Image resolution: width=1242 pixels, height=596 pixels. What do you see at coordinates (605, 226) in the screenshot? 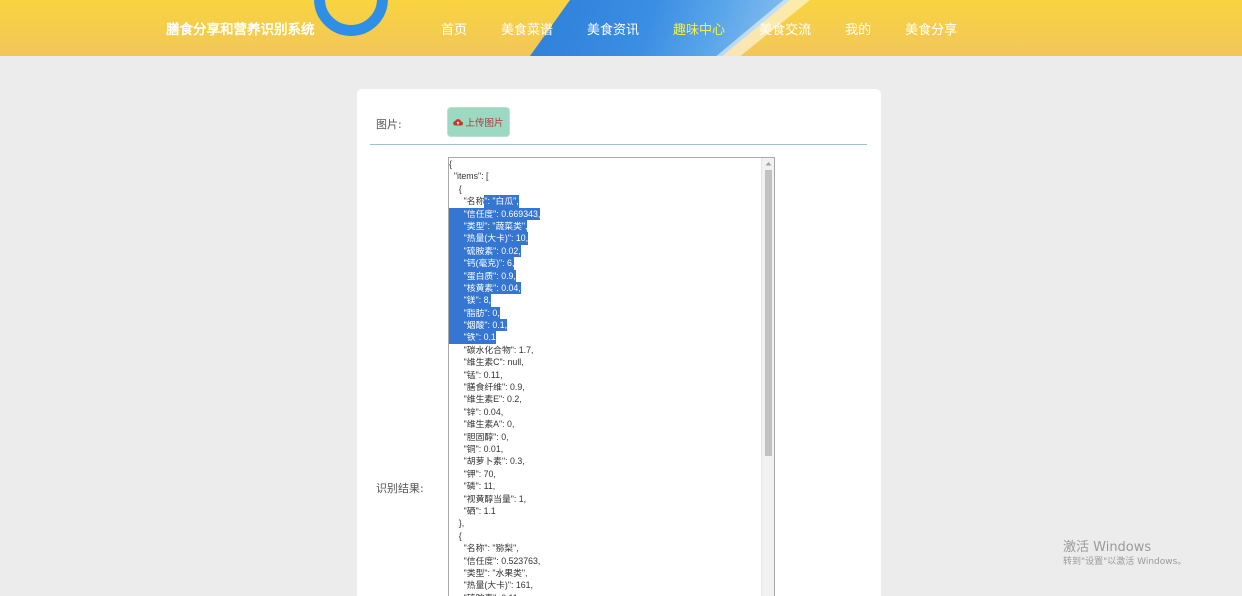
I see `result-line: "类型": "蔬菜类",` at bounding box center [605, 226].